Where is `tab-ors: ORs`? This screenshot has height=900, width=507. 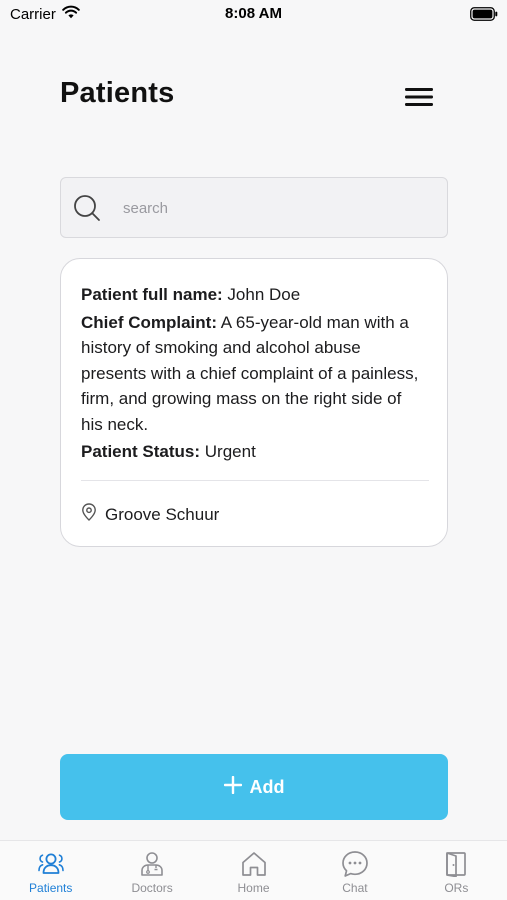
tab-ors: ORs is located at coordinates (456, 870).